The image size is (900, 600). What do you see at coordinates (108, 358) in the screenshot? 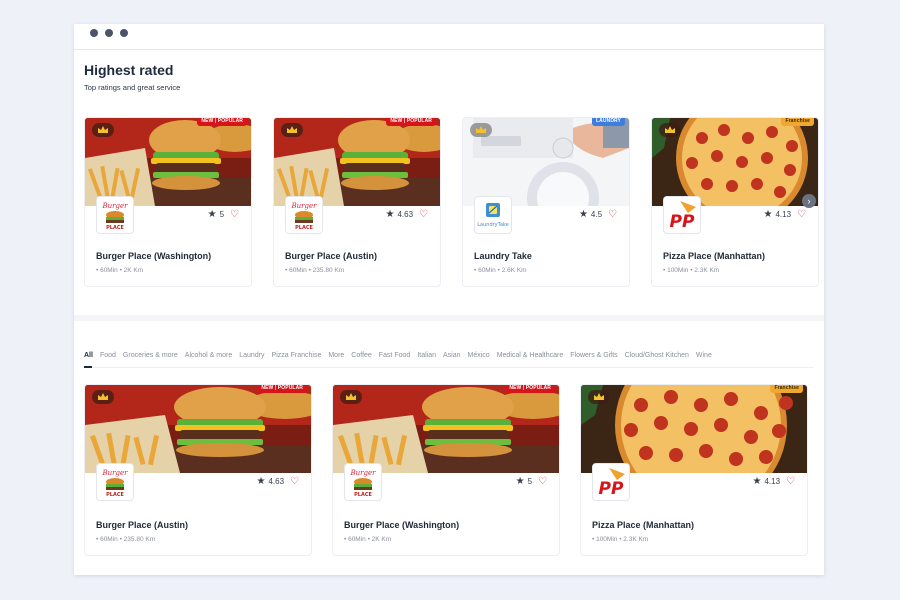
I see `tab-food: Food` at bounding box center [108, 358].